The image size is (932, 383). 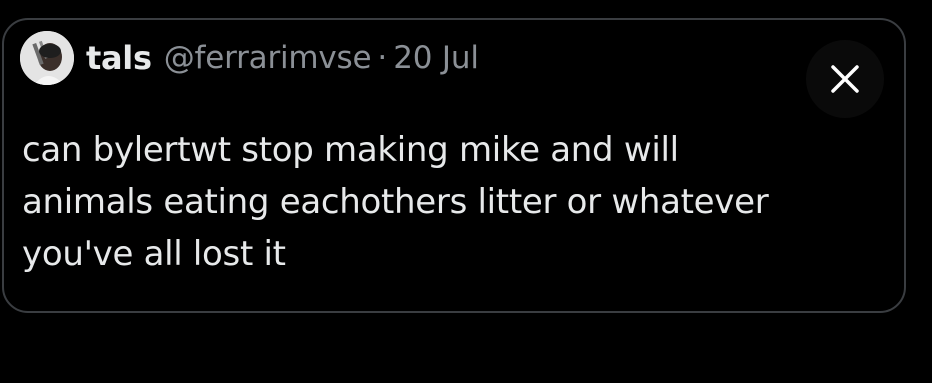 I want to click on avatar-image, so click(x=47, y=58).